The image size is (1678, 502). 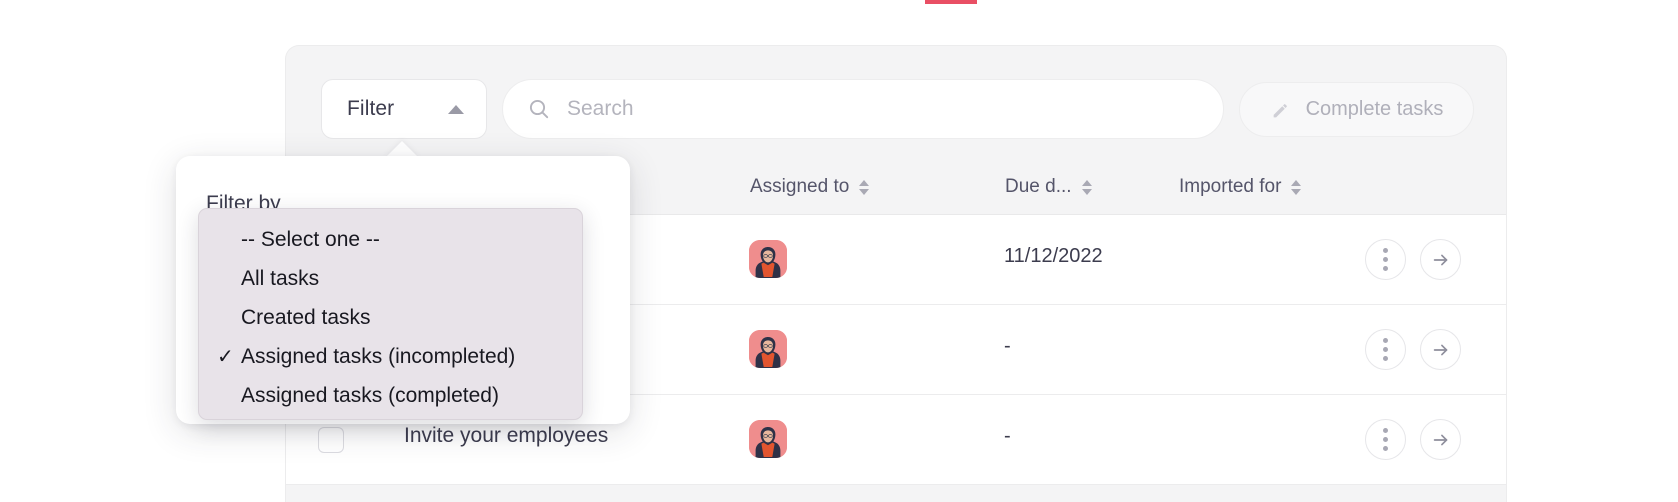 What do you see at coordinates (225, 357) in the screenshot?
I see `option-check-icon: ✓` at bounding box center [225, 357].